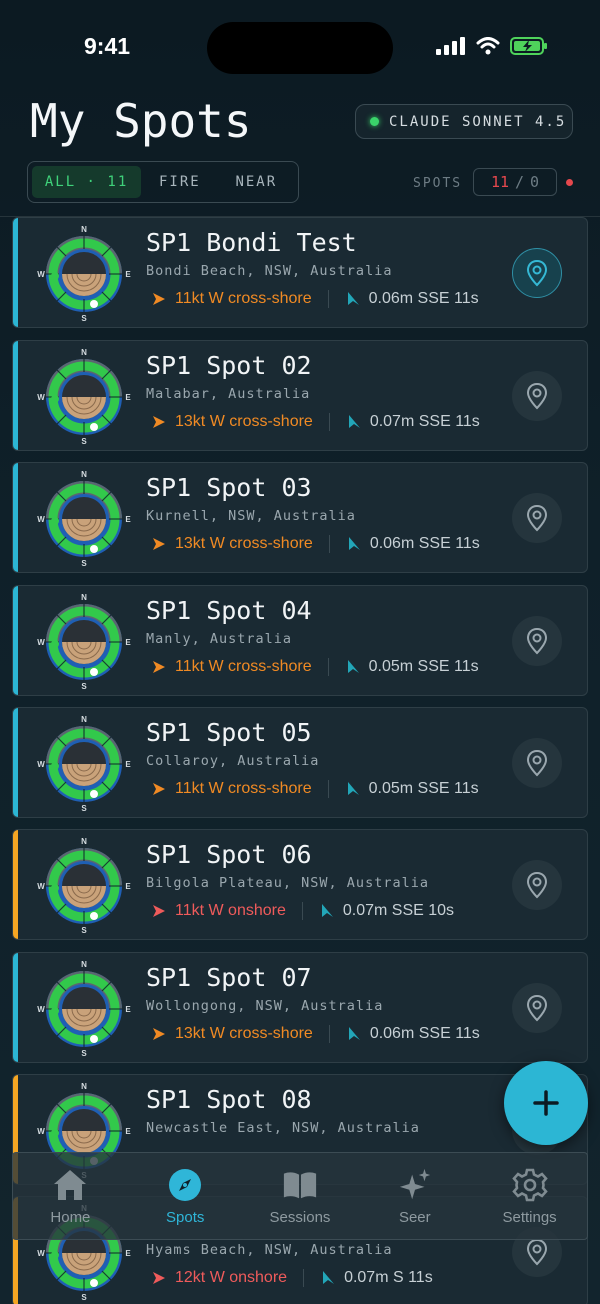 The height and width of the screenshot is (1304, 600). Describe the element at coordinates (438, 183) in the screenshot. I see `spots-label: SPOTS` at that location.